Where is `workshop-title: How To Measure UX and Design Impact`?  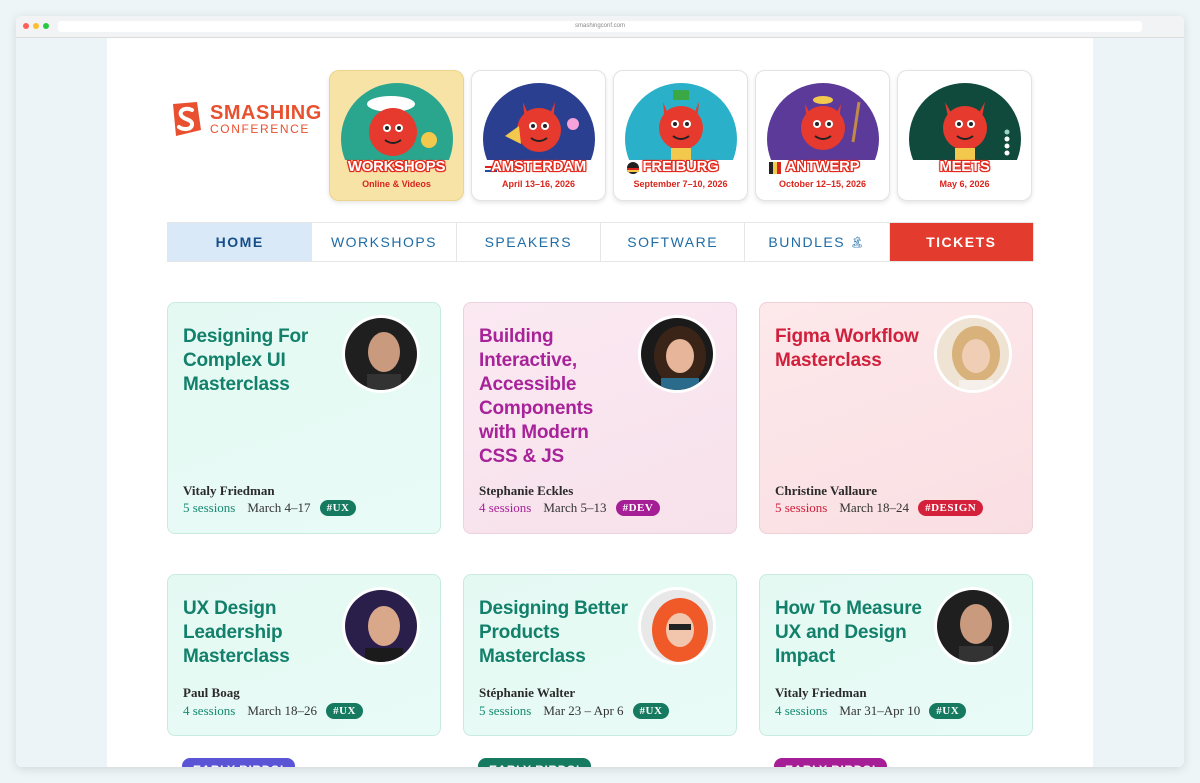 workshop-title: How To Measure UX and Design Impact is located at coordinates (848, 632).